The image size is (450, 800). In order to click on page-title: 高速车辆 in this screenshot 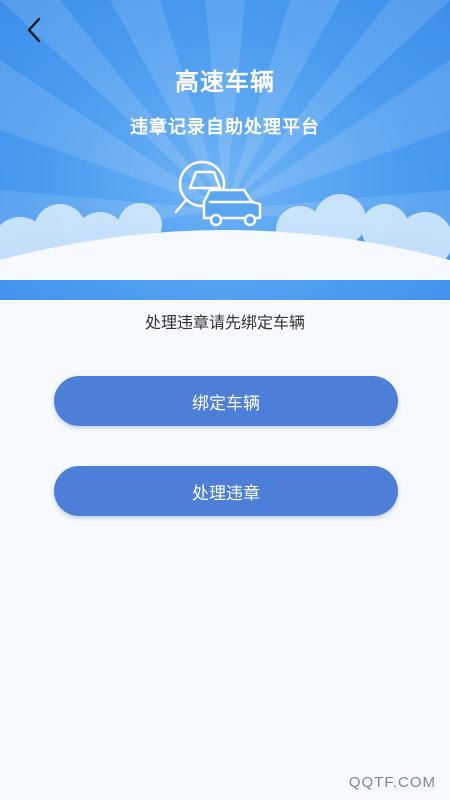, I will do `click(225, 82)`.